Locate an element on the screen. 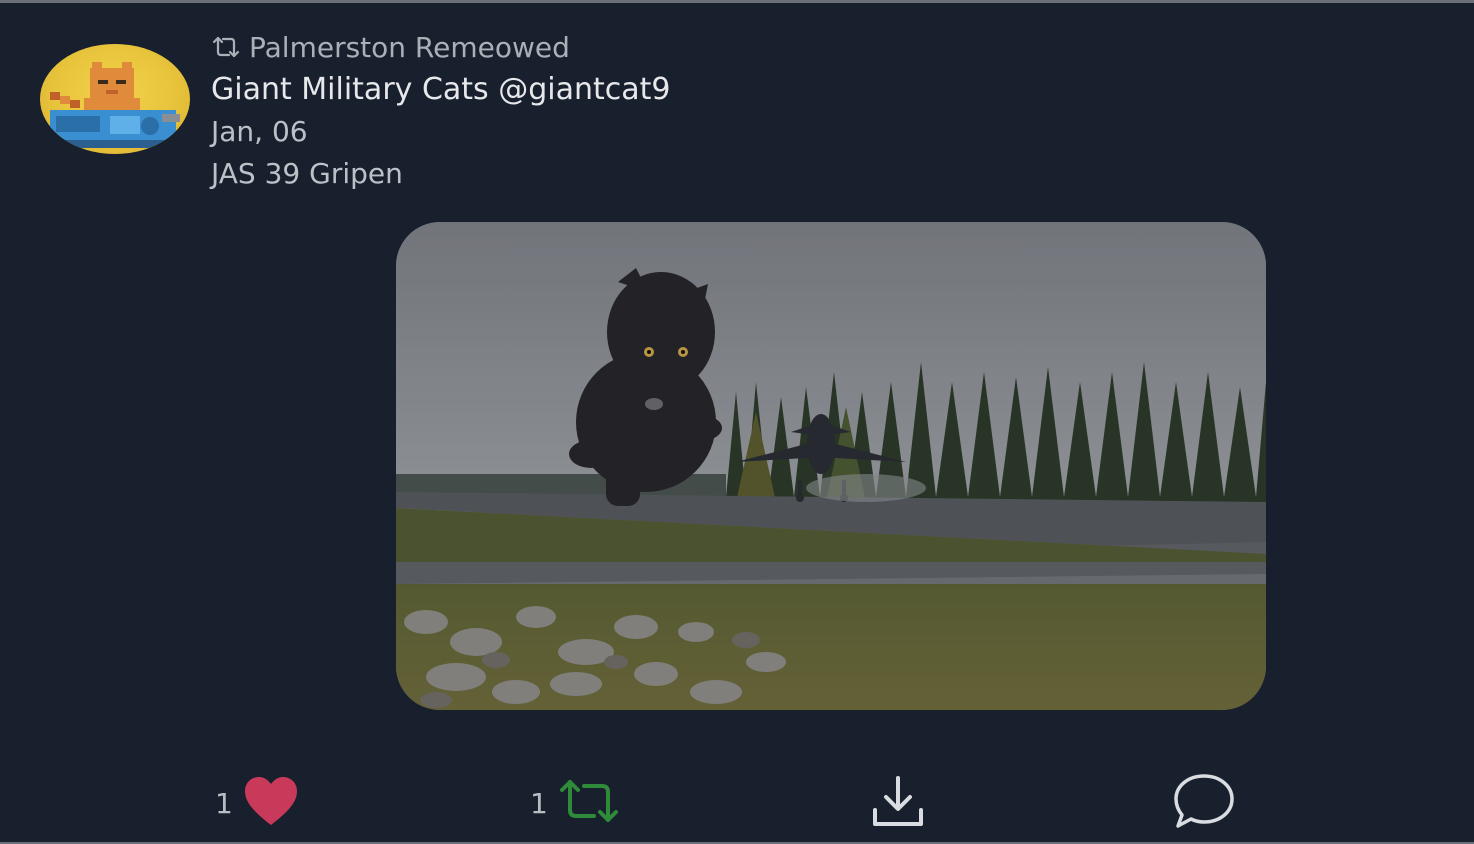 The image size is (1474, 844). remeow-count: 1 is located at coordinates (539, 803).